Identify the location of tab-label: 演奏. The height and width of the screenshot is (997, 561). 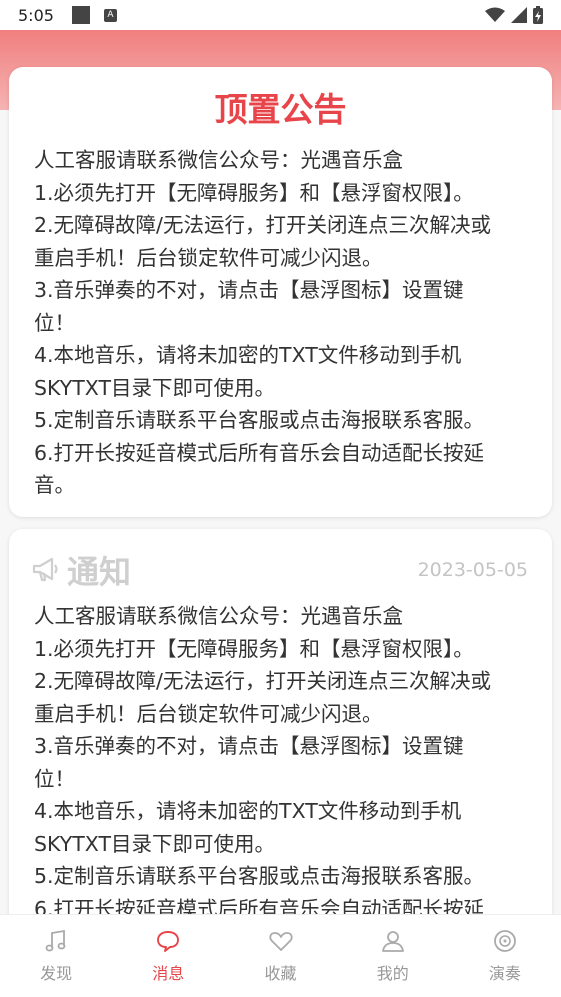
(504, 973).